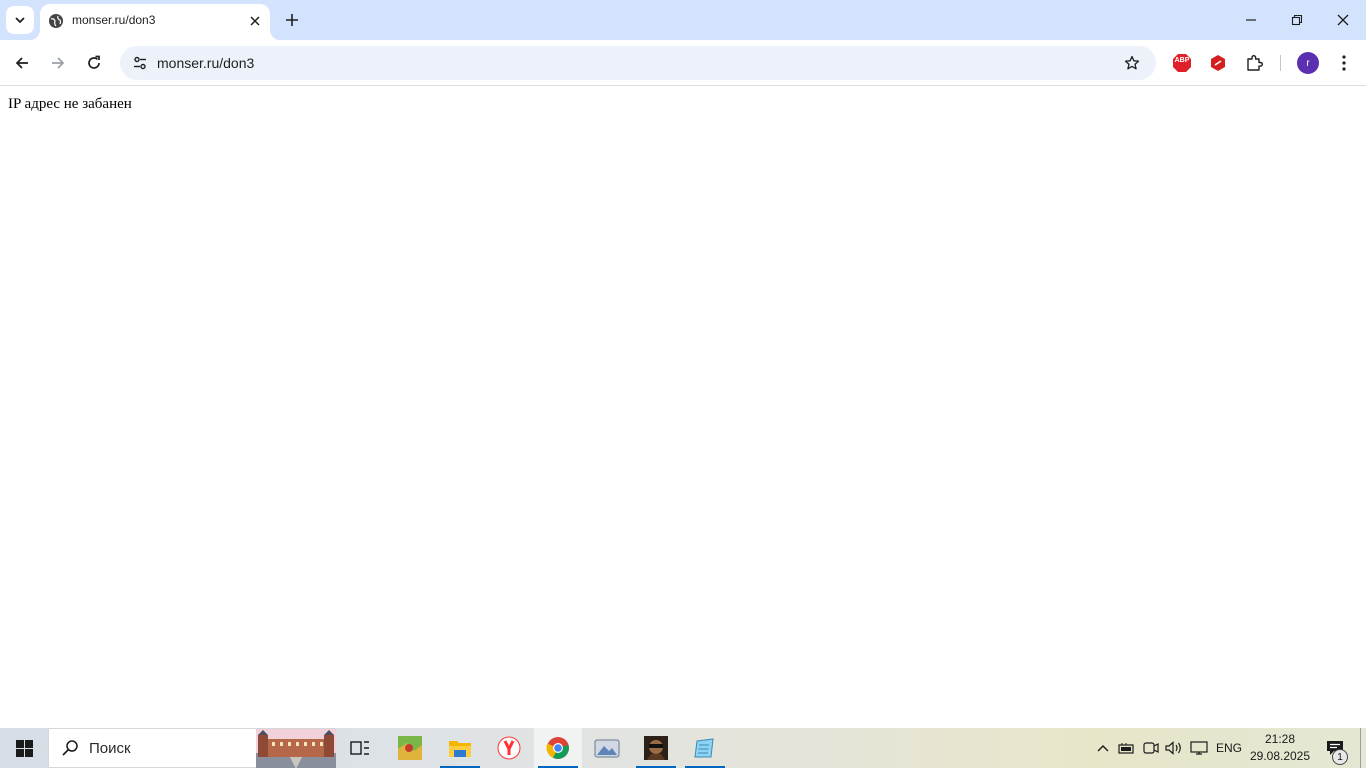  Describe the element at coordinates (1229, 748) in the screenshot. I see `language-indicator: ENG` at that location.